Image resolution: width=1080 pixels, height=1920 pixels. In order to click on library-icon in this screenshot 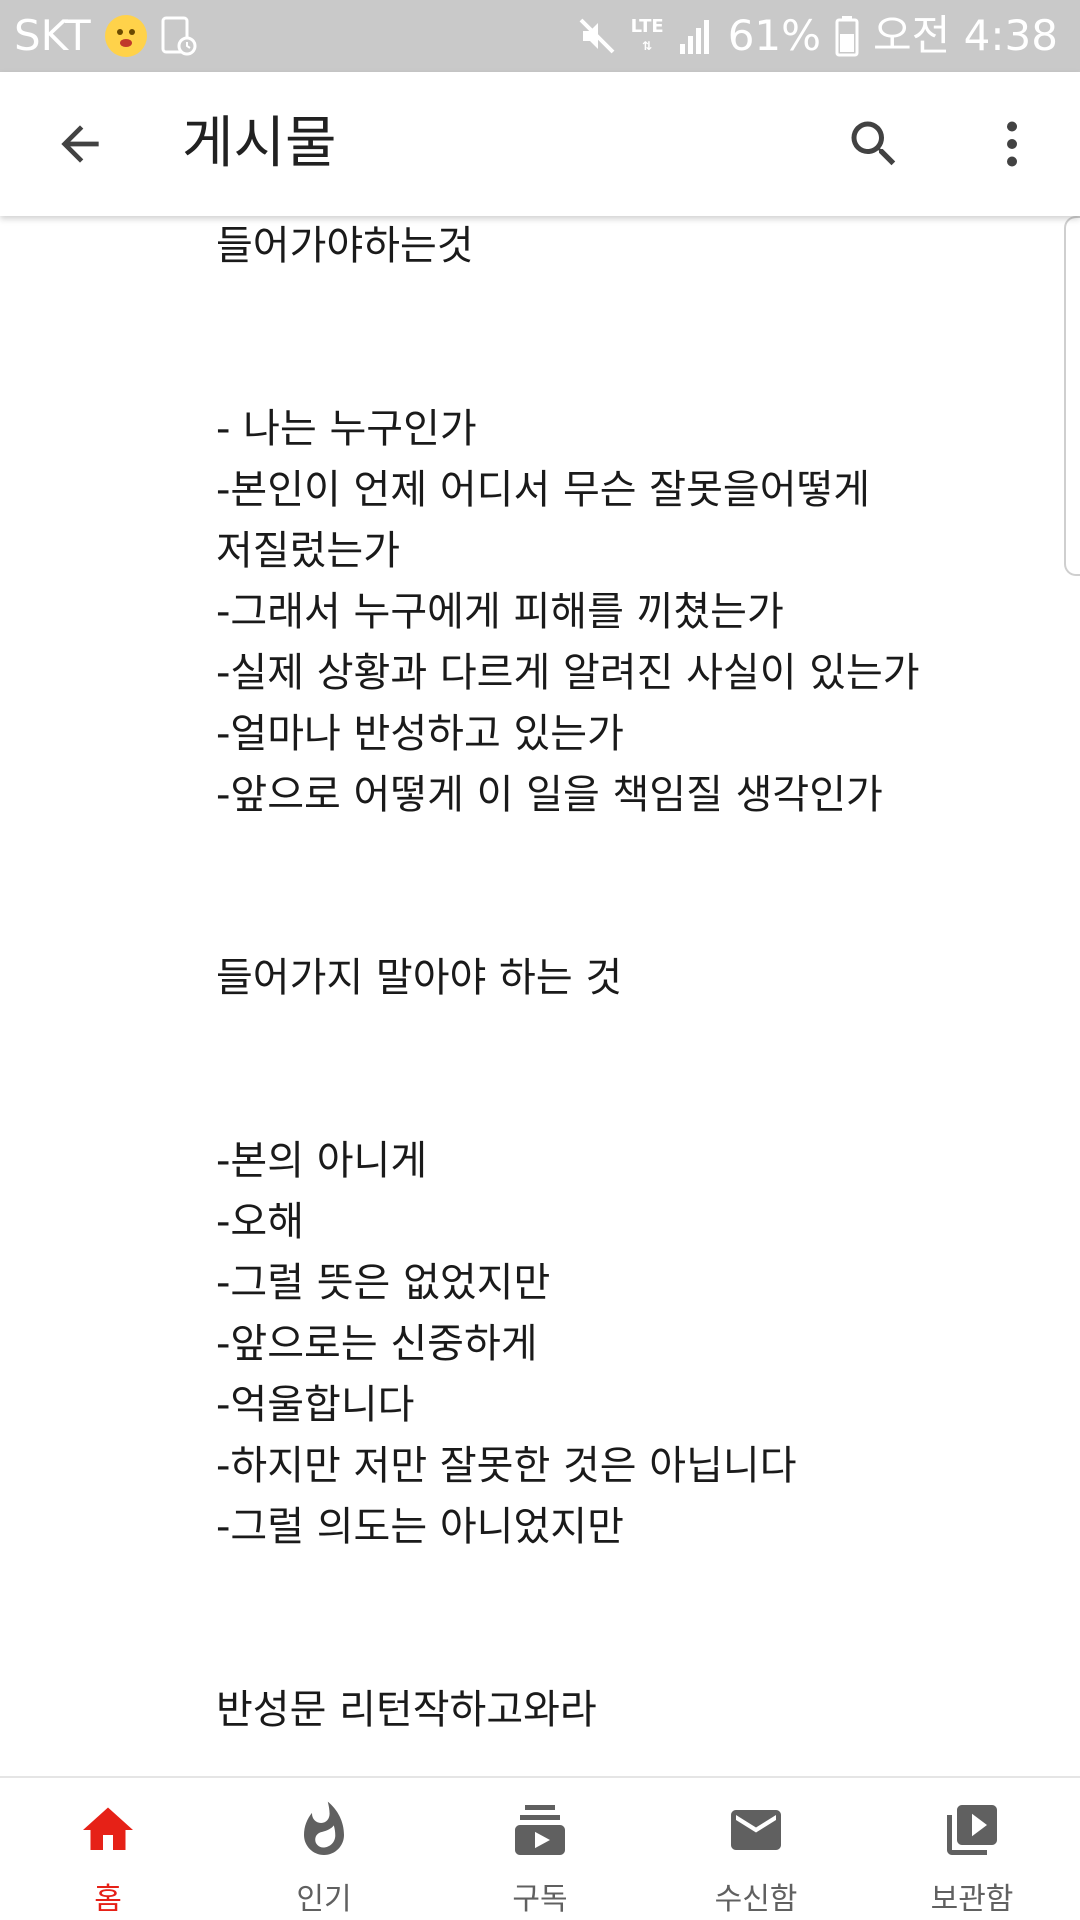, I will do `click(972, 1830)`.